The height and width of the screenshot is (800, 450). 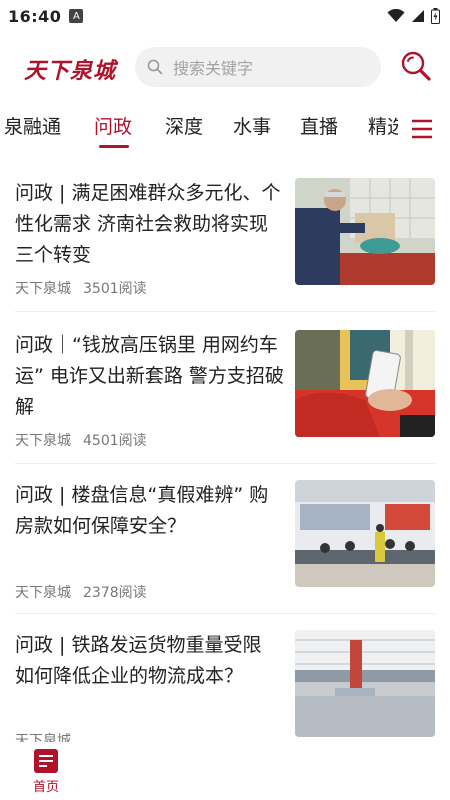 I want to click on document-list-icon, so click(x=46, y=761).